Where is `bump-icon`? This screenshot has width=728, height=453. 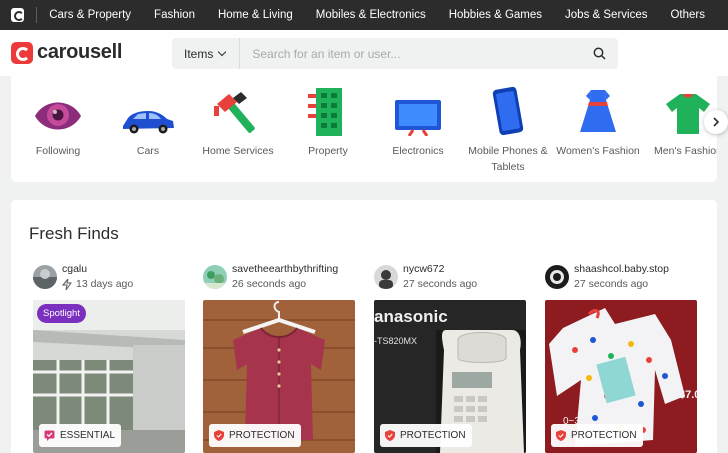 bump-icon is located at coordinates (67, 284).